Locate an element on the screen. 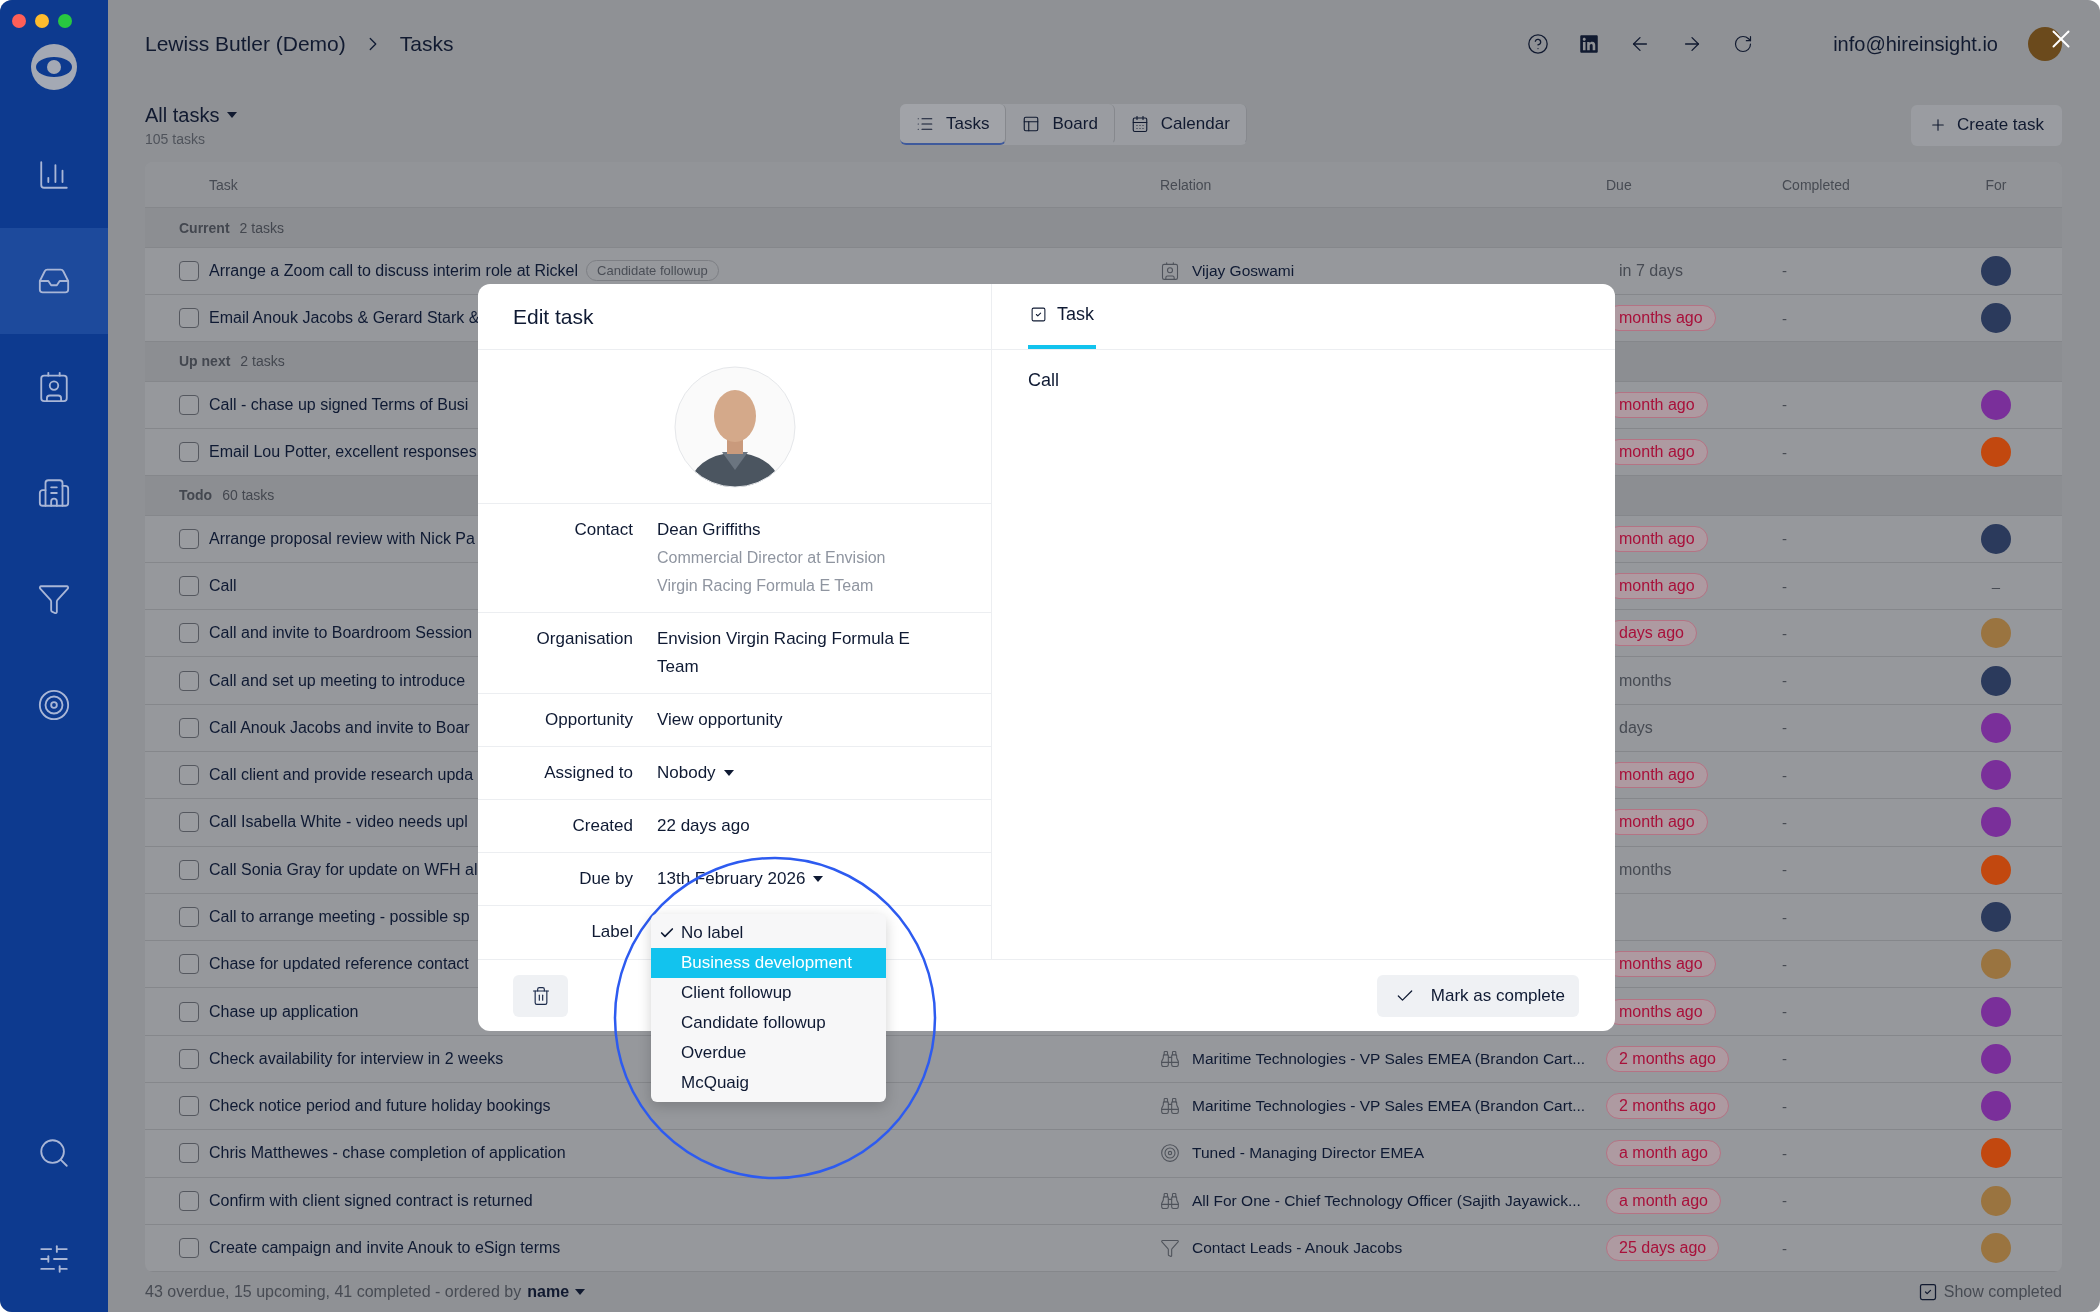  task-name: Chris Matthewes - chase completion of application is located at coordinates (387, 1153).